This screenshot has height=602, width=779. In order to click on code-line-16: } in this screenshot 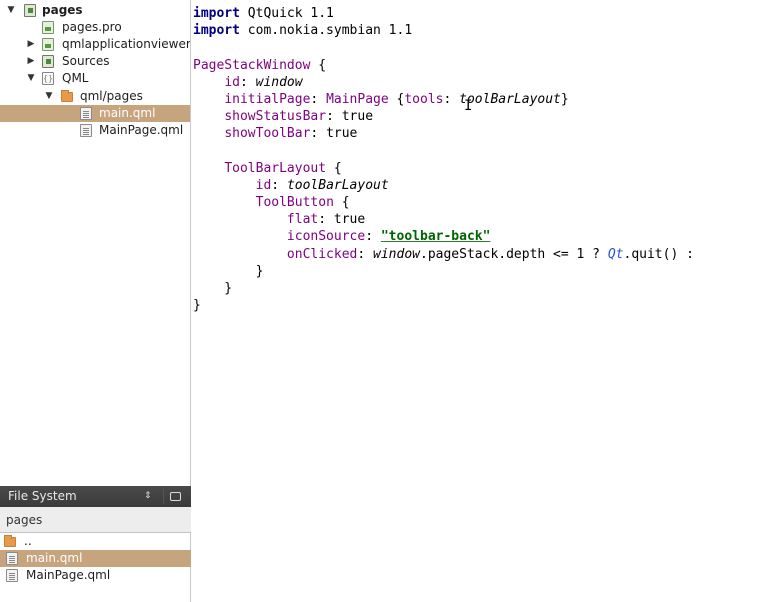, I will do `click(228, 271)`.